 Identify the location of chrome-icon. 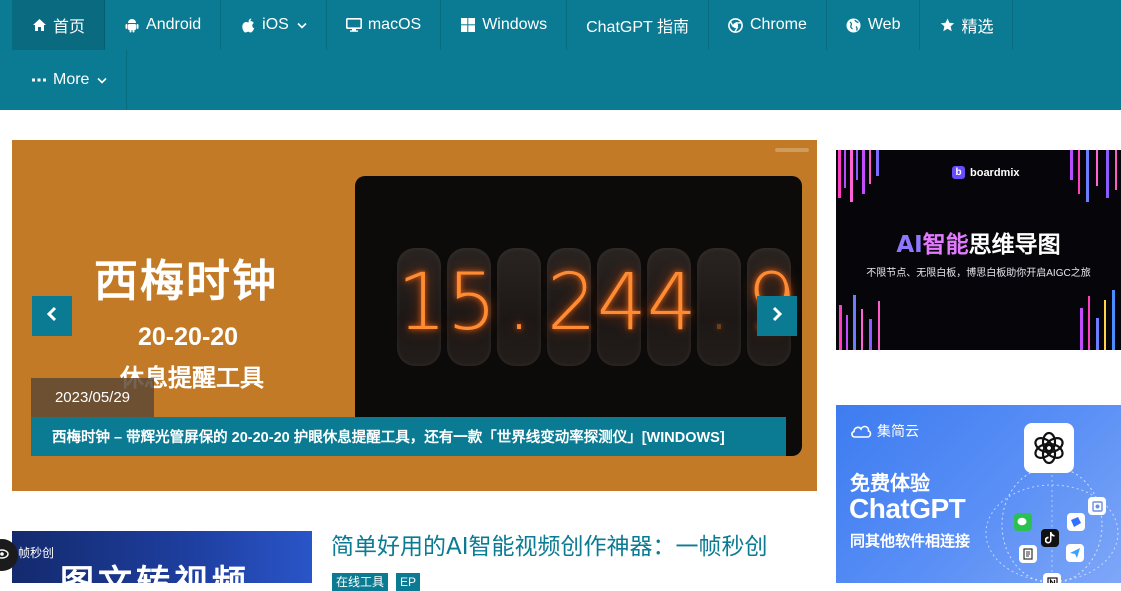
(736, 25).